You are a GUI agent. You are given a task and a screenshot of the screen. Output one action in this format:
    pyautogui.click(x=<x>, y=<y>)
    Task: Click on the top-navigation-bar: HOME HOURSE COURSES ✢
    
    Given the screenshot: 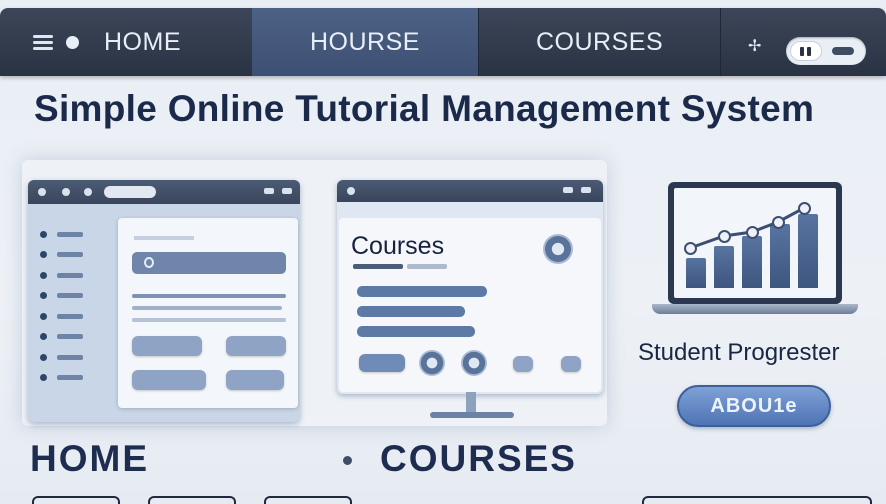 What is the action you would take?
    pyautogui.click(x=443, y=42)
    